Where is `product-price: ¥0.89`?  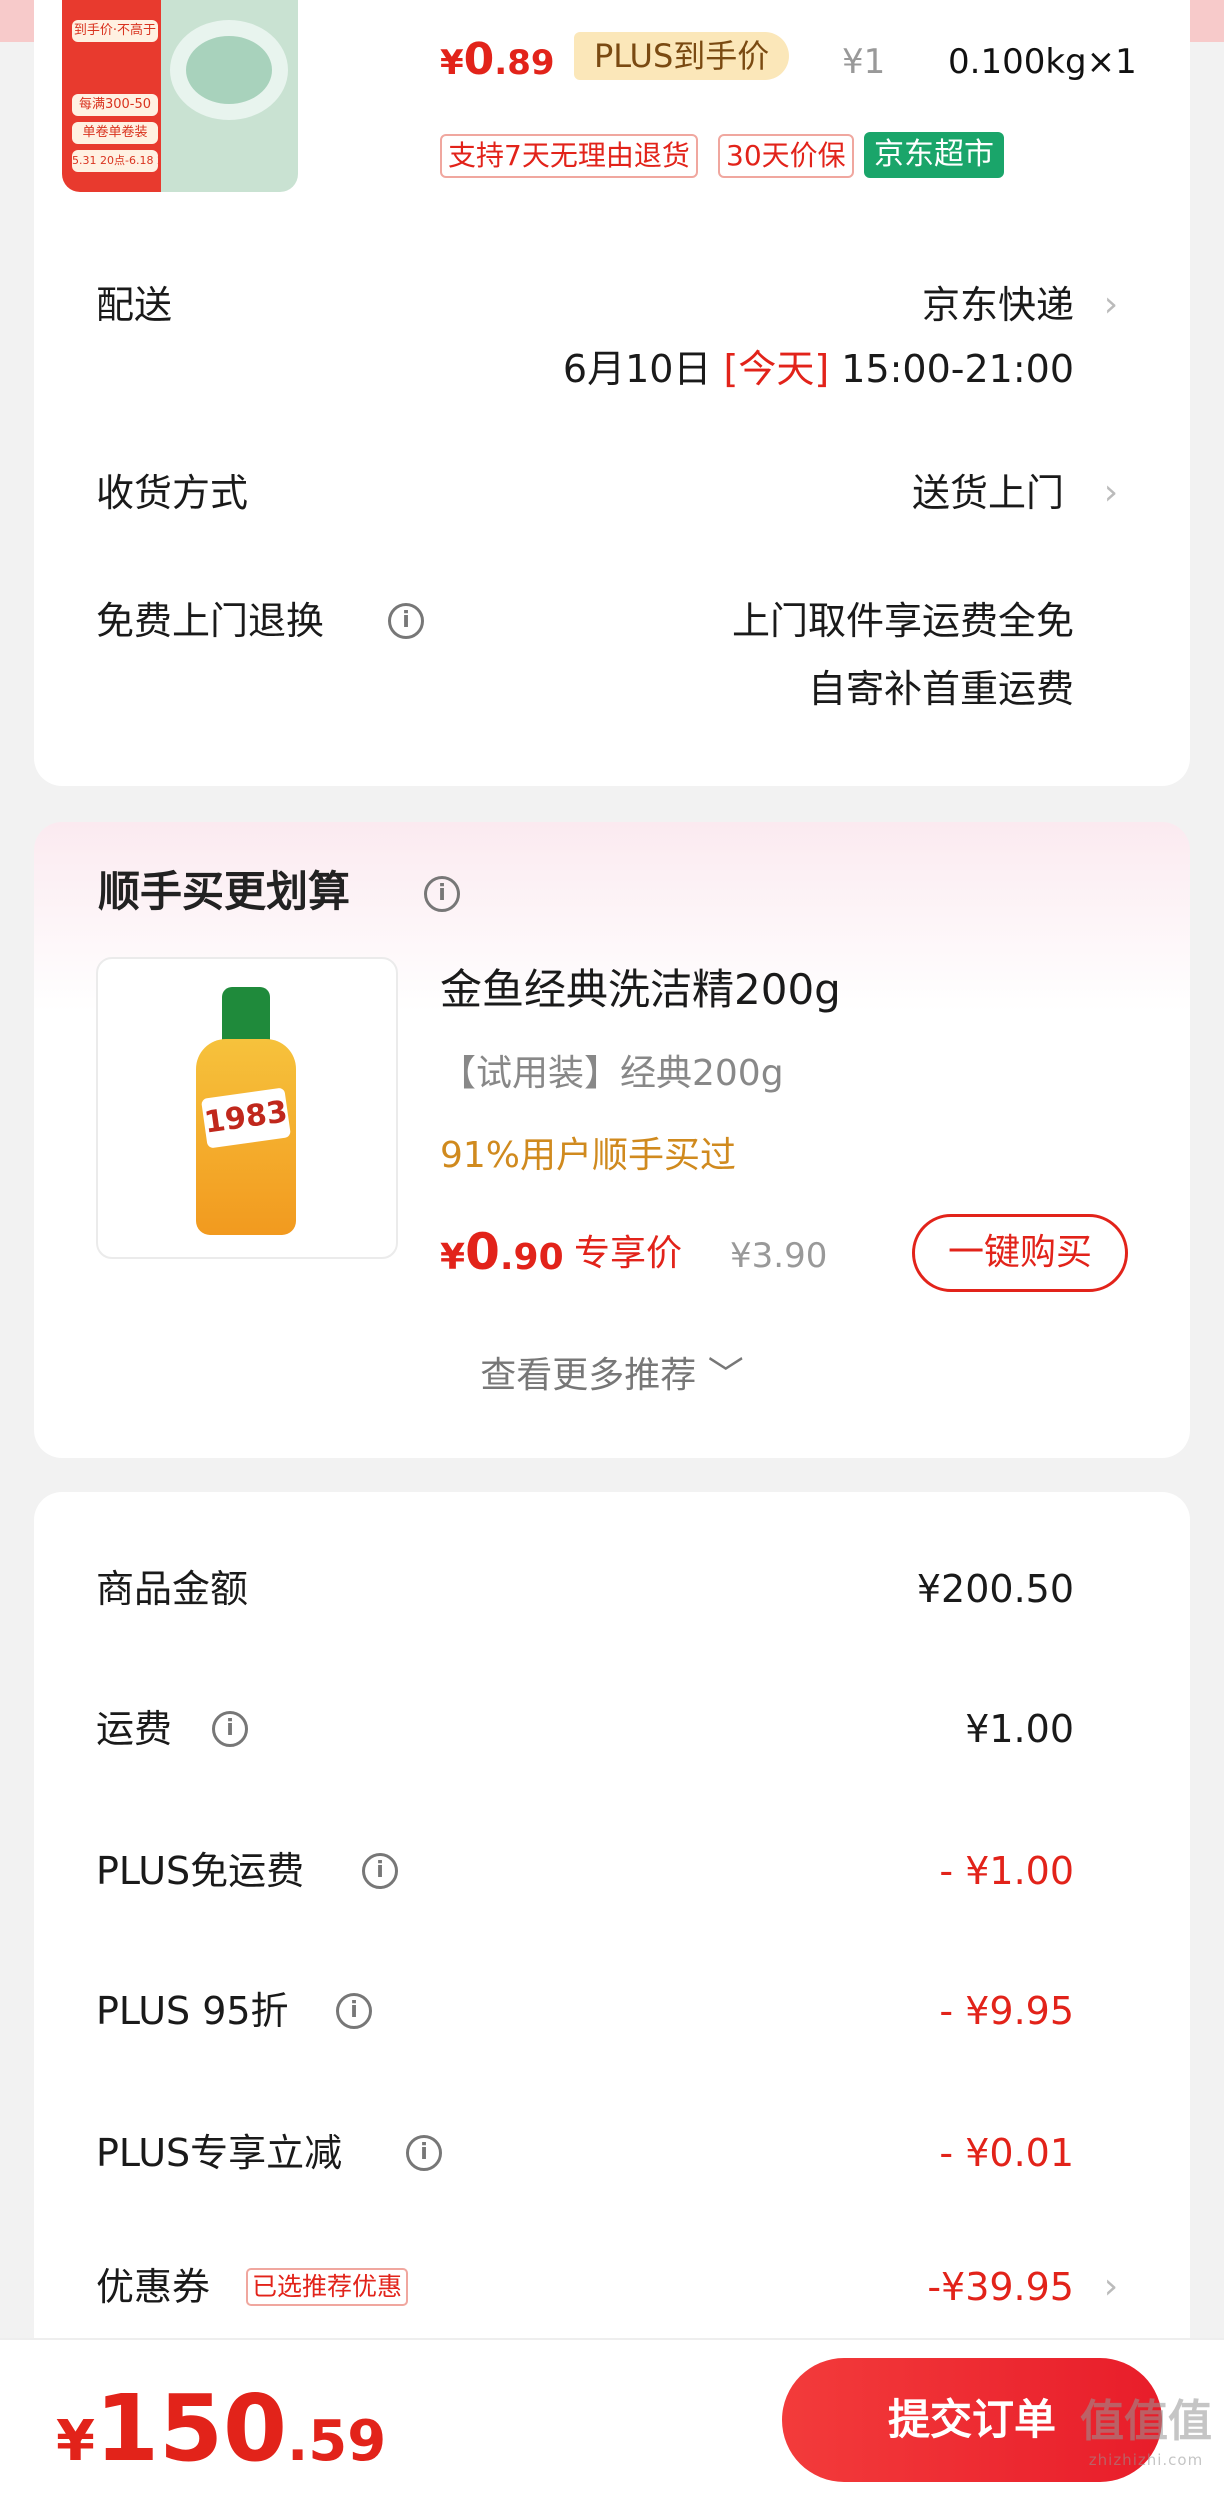 product-price: ¥0.89 is located at coordinates (497, 59).